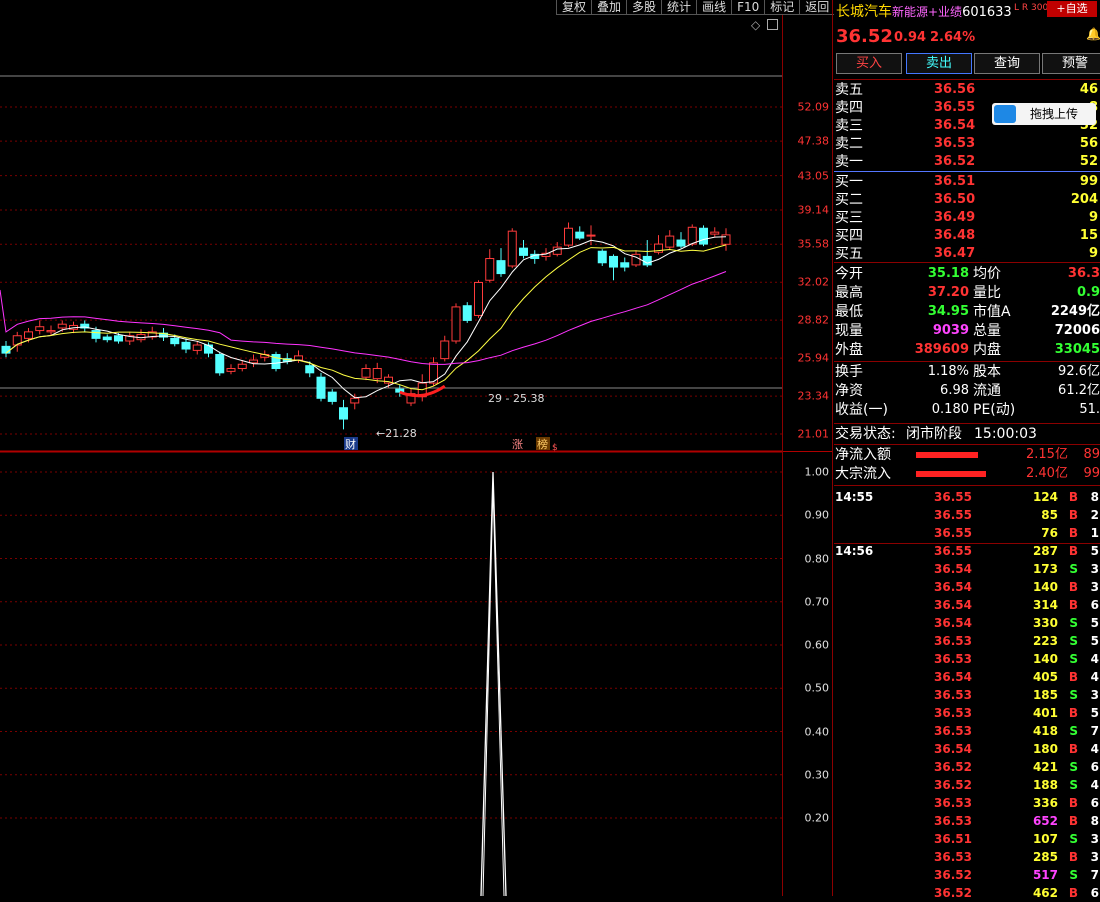 The width and height of the screenshot is (1100, 902). What do you see at coordinates (967, 293) in the screenshot?
I see `stat-row: 最高 37.20 量比 0.9` at bounding box center [967, 293].